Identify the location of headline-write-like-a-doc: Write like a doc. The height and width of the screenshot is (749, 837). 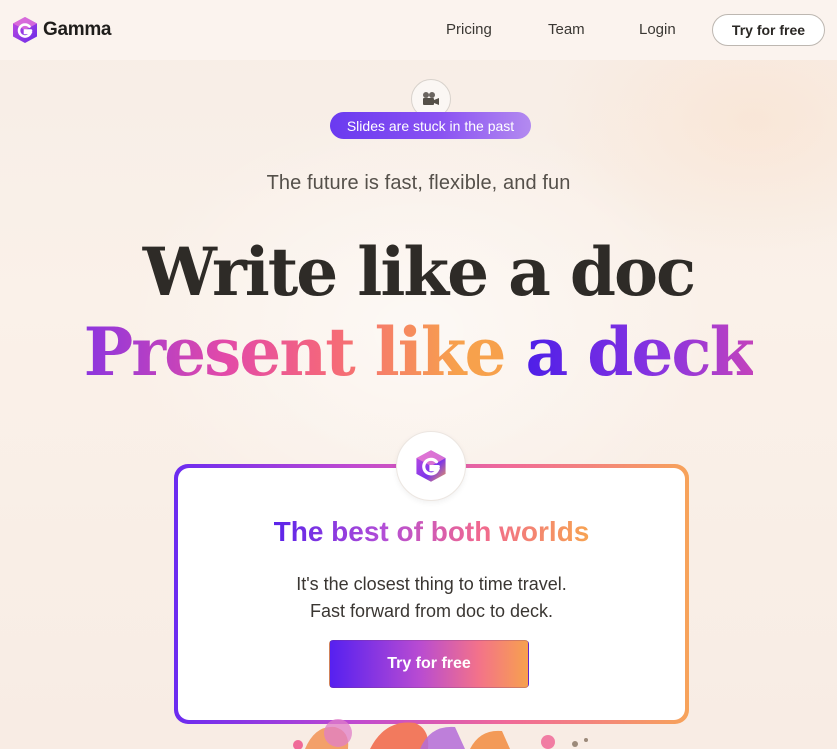
(419, 272).